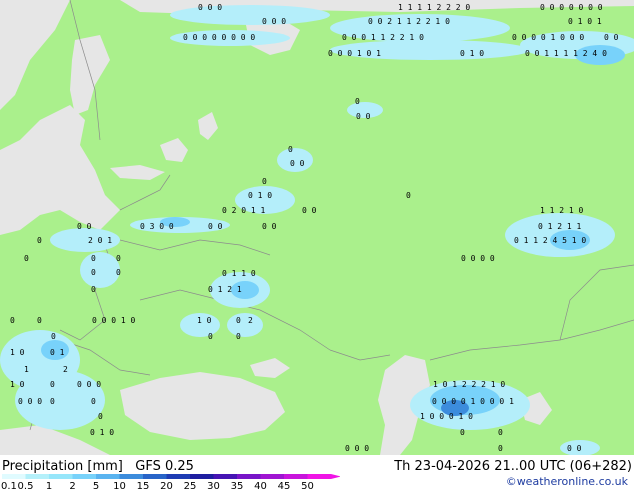  Describe the element at coordinates (560, 226) in the screenshot. I see `precip-value-label: 0 1 2 1 1` at that location.